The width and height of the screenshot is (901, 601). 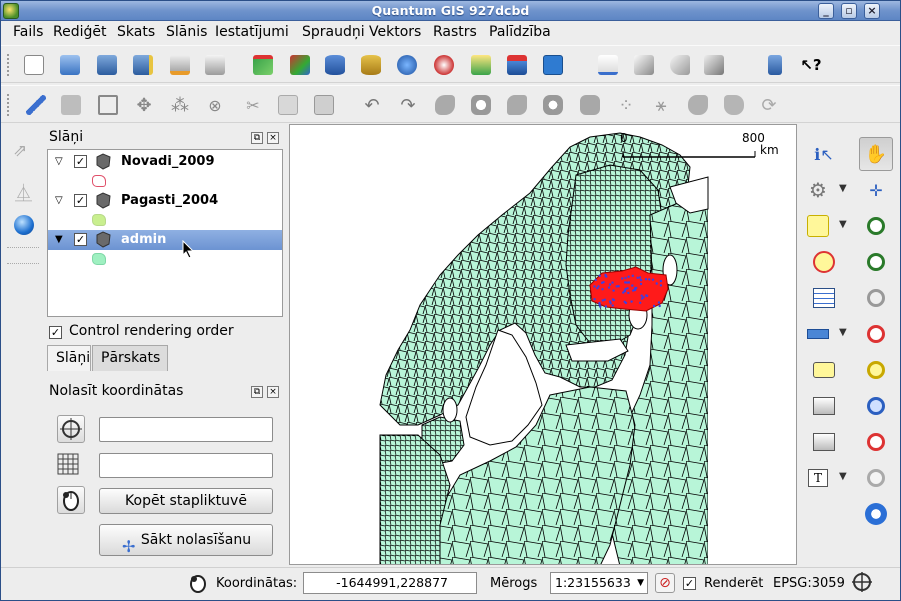 What do you see at coordinates (324, 105) in the screenshot?
I see `paste-icon` at bounding box center [324, 105].